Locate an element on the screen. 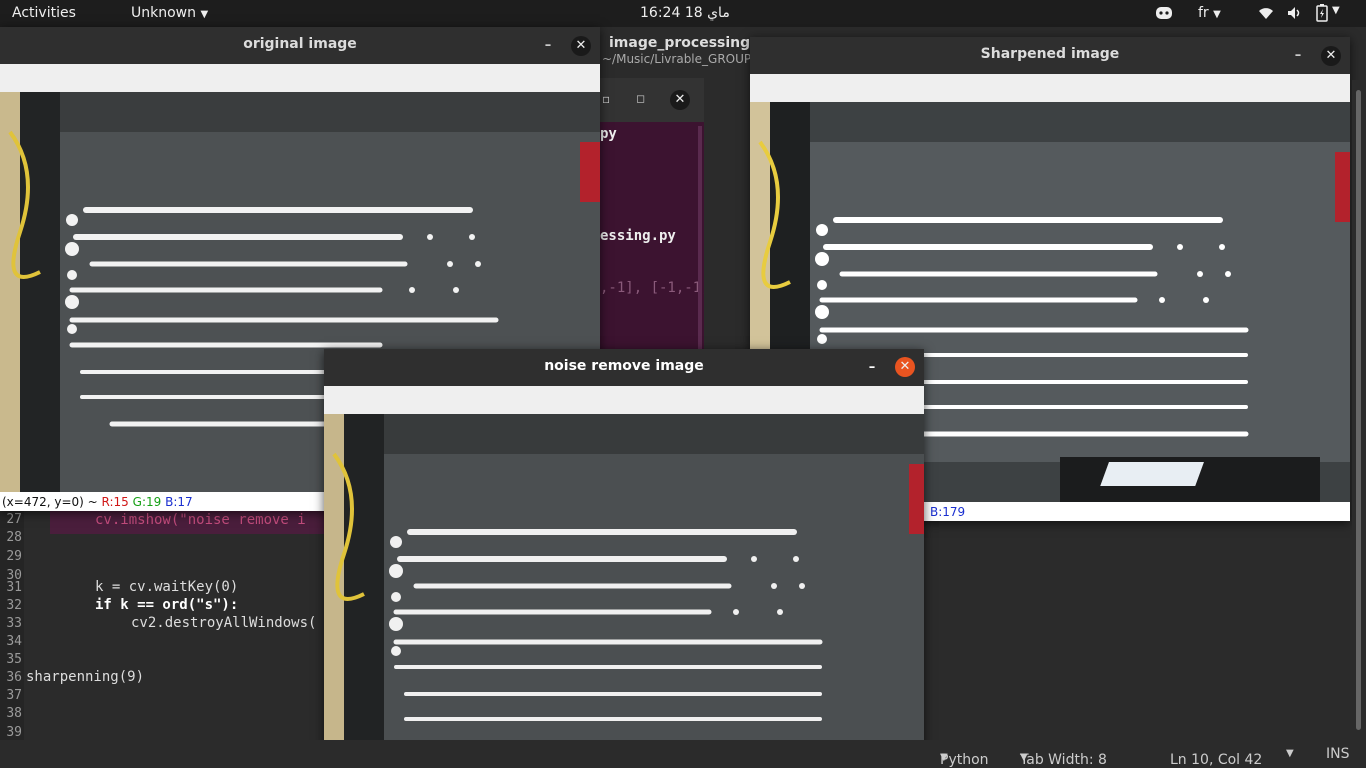 This screenshot has height=768, width=1366. discord-icon is located at coordinates (1164, 13).